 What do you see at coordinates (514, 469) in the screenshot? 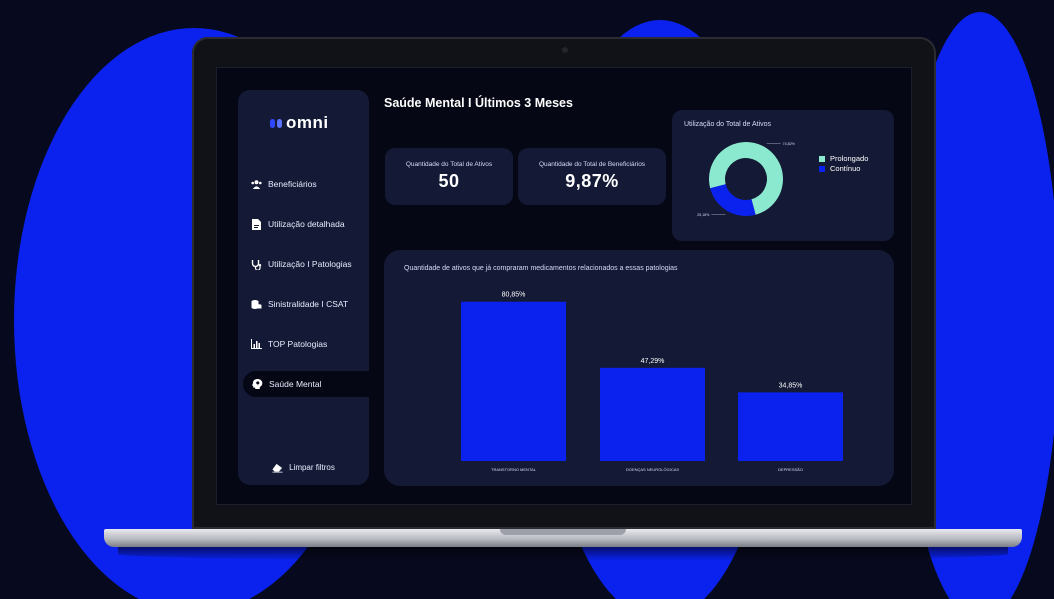
I see `bar-category-label: TRANSTORNO MENTAL` at bounding box center [514, 469].